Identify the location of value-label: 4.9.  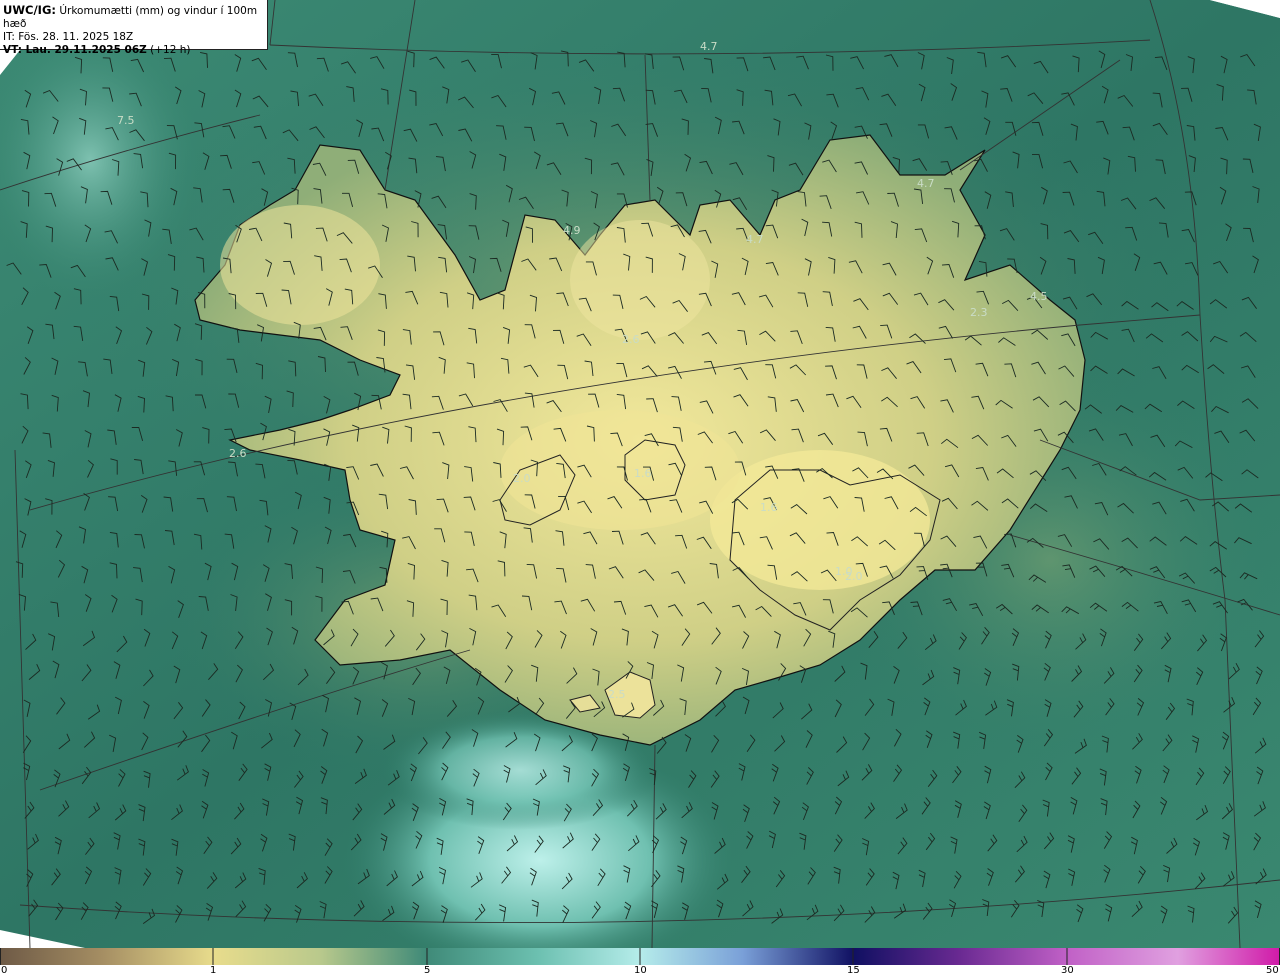
(572, 230).